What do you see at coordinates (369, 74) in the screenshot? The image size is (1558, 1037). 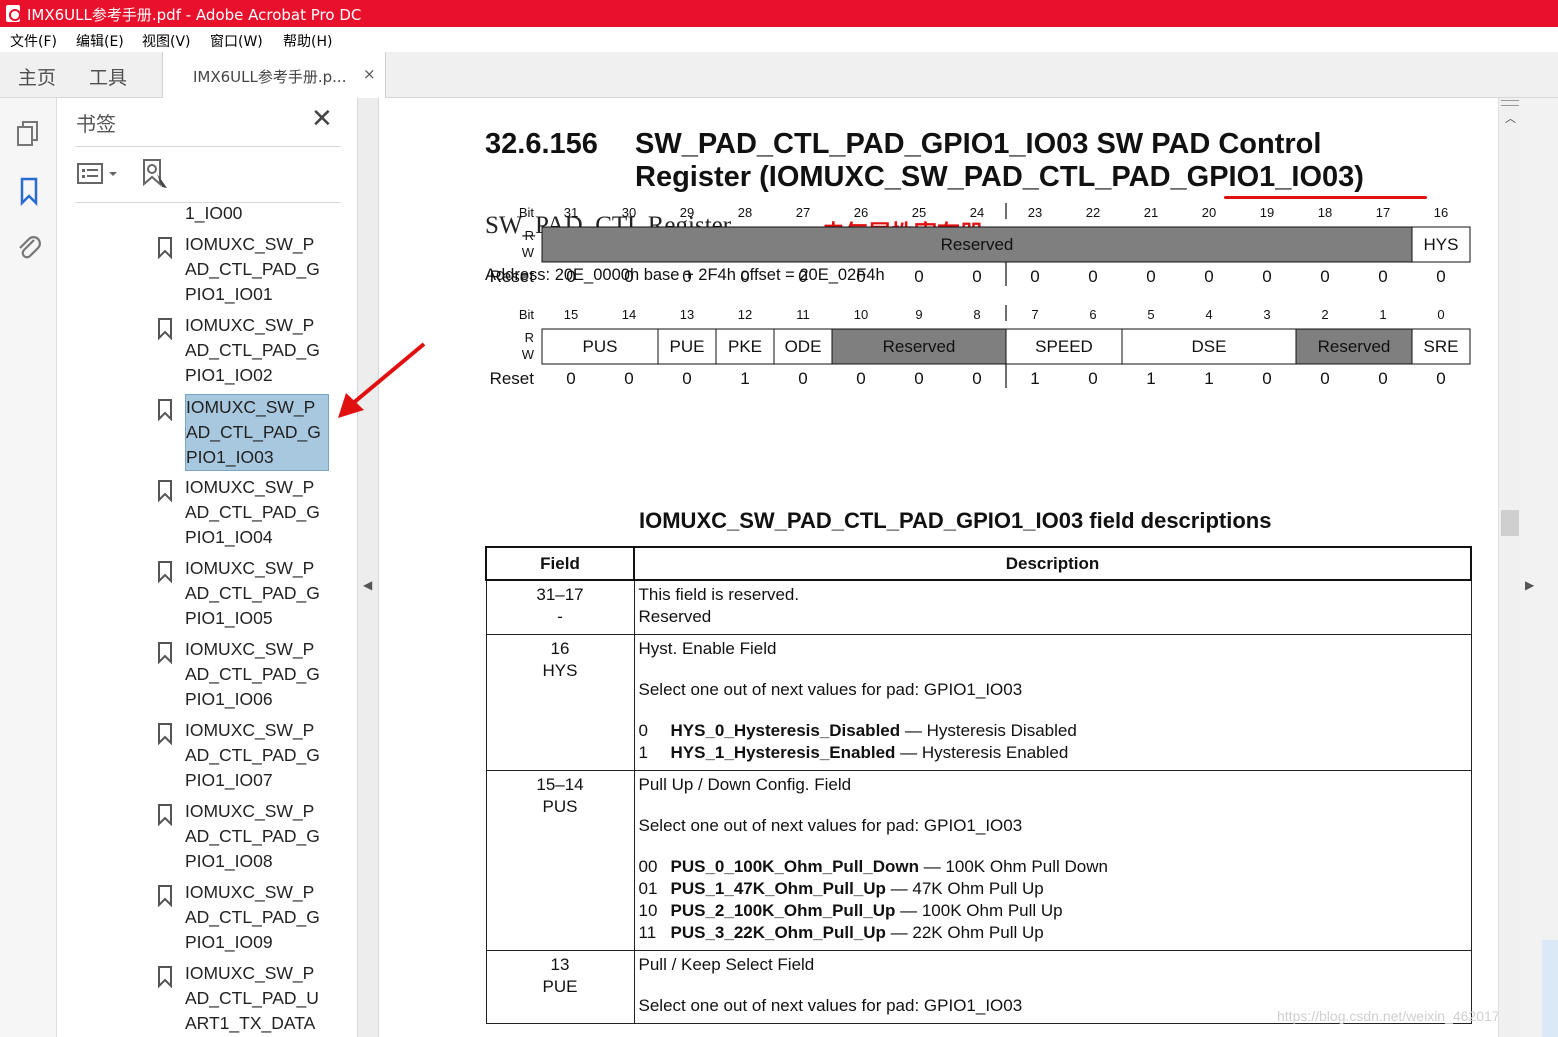 I see `close-tab-icon: ×` at bounding box center [369, 74].